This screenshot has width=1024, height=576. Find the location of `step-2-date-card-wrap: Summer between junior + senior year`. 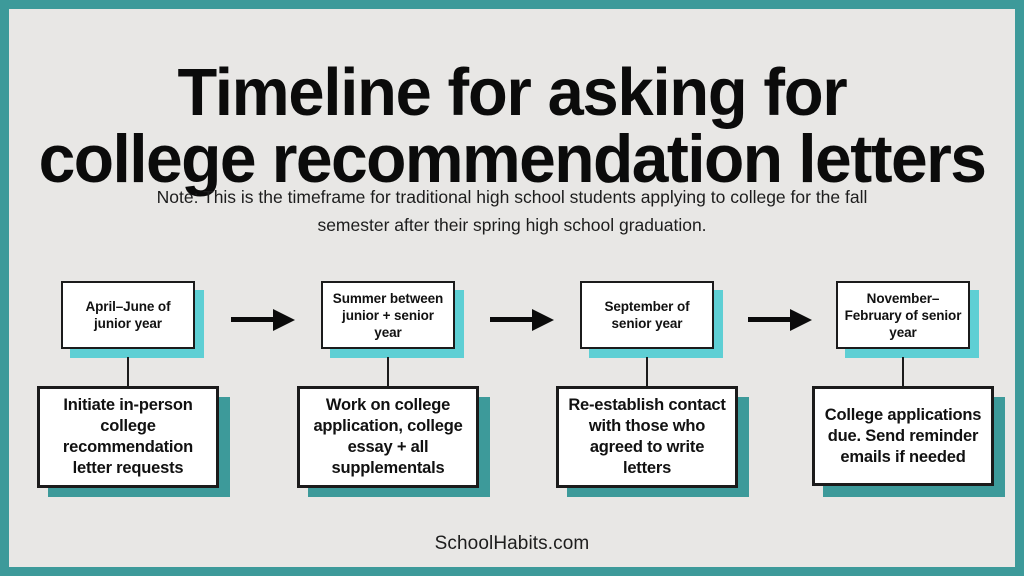

step-2-date-card-wrap: Summer between junior + senior year is located at coordinates (392, 319).